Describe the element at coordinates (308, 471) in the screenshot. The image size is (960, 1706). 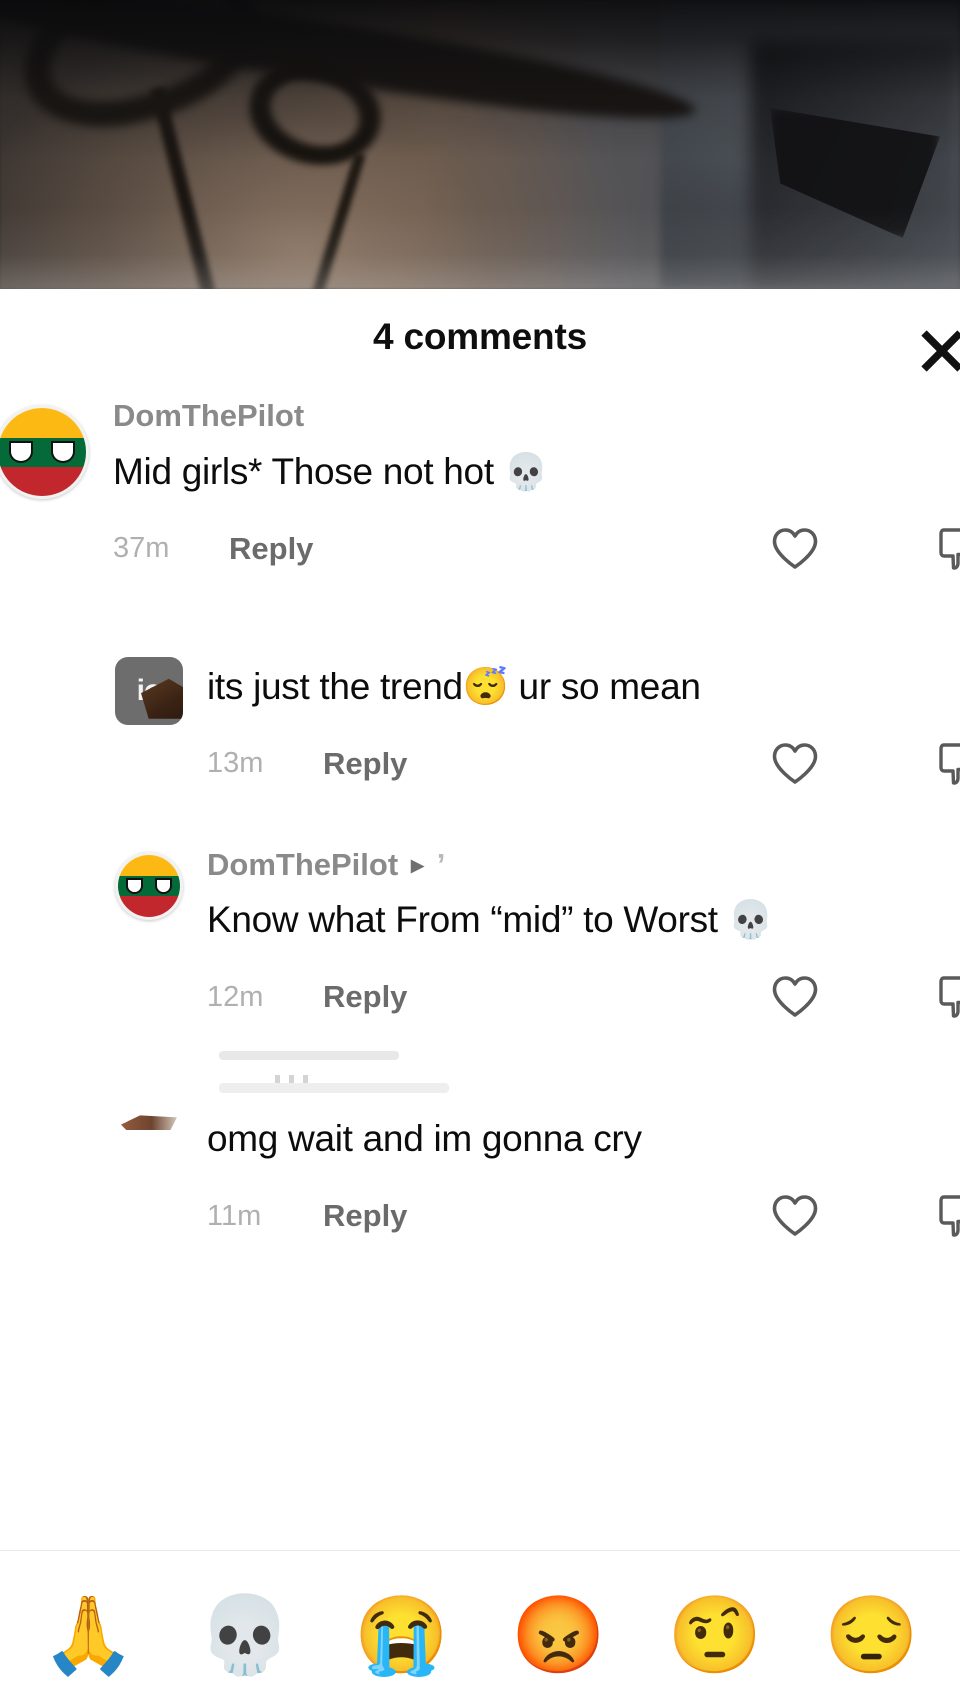
I see `comment-text-content: Mid girls* Those not hot` at that location.